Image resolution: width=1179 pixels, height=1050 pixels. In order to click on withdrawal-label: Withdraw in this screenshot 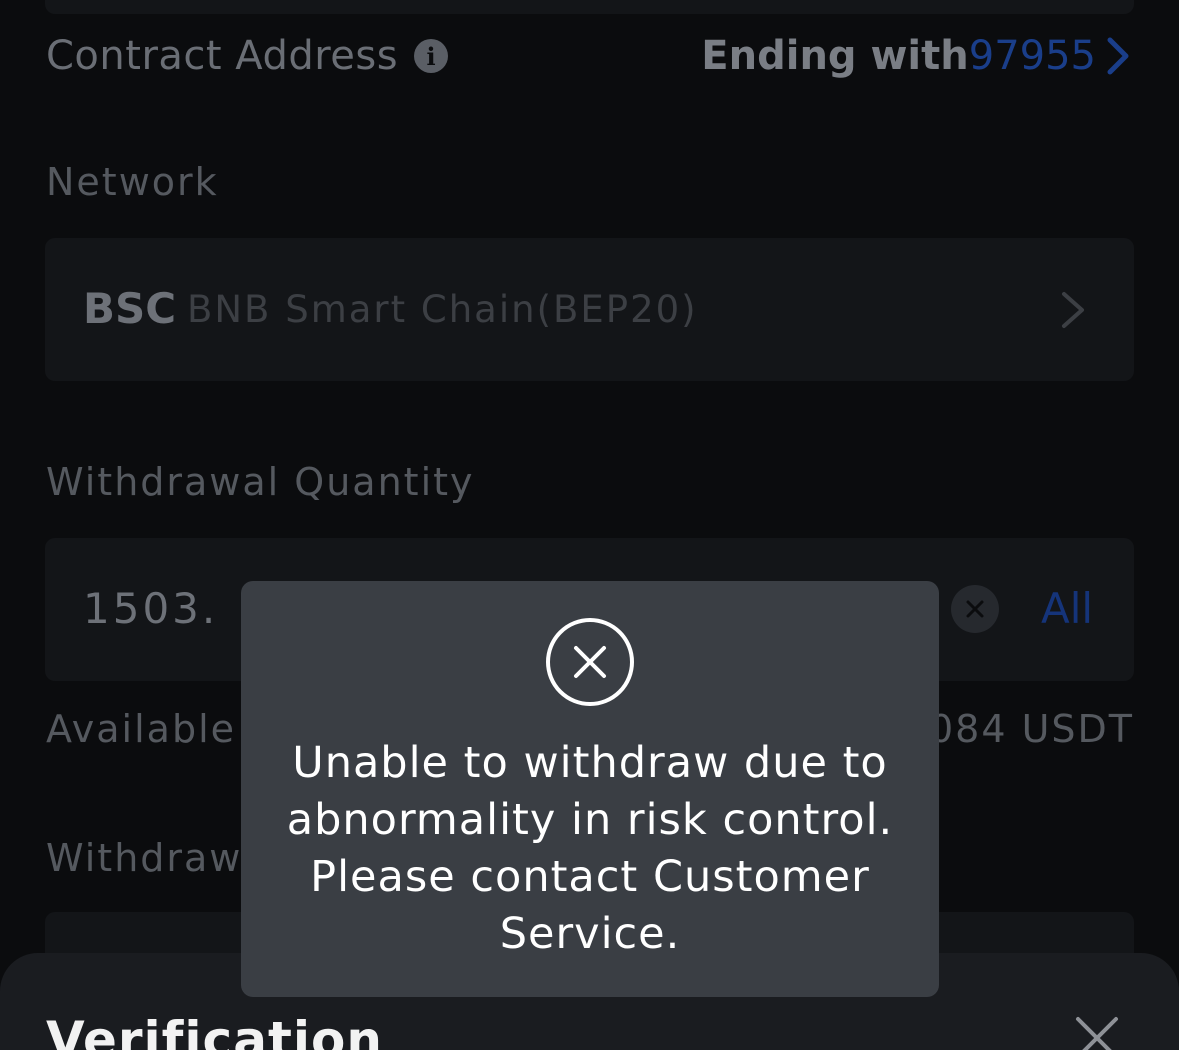, I will do `click(144, 858)`.